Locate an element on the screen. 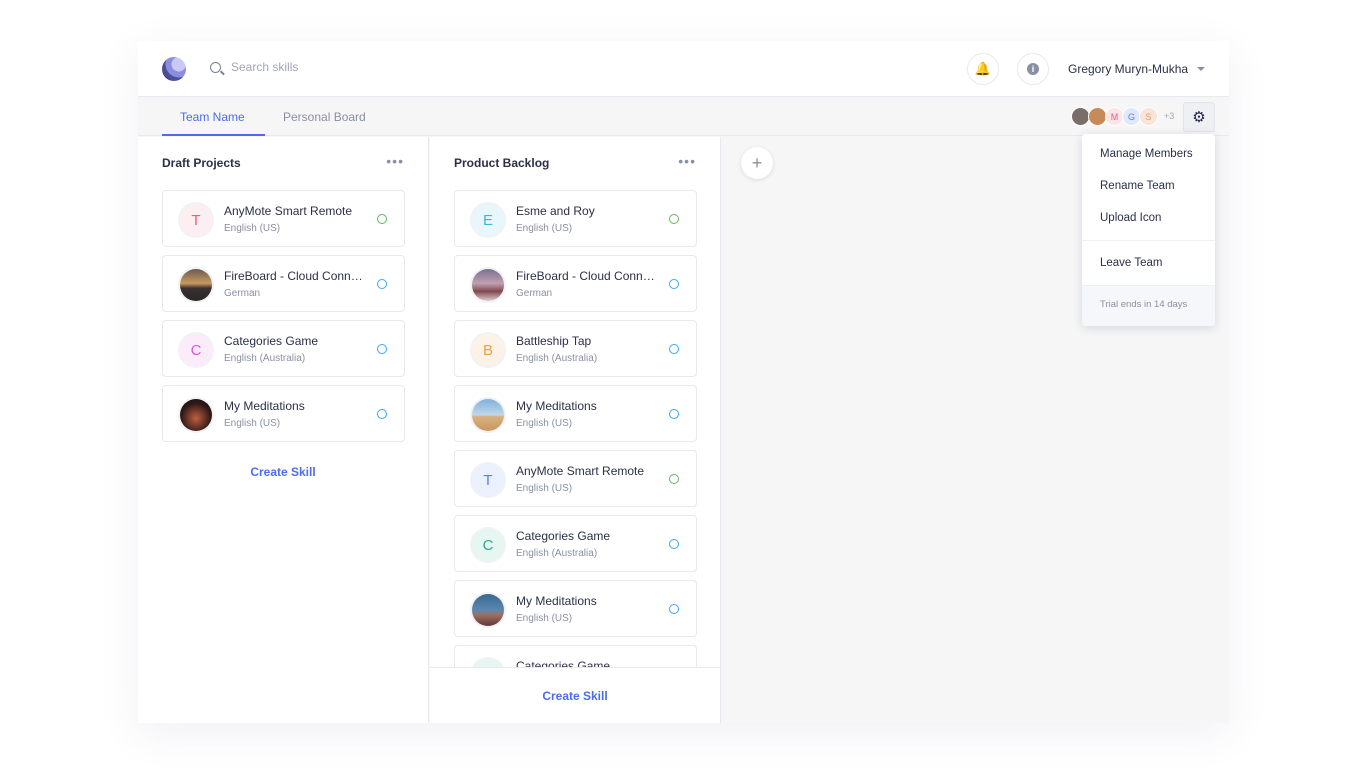  trial-notice: Trial ends in 14 days is located at coordinates (1148, 305).